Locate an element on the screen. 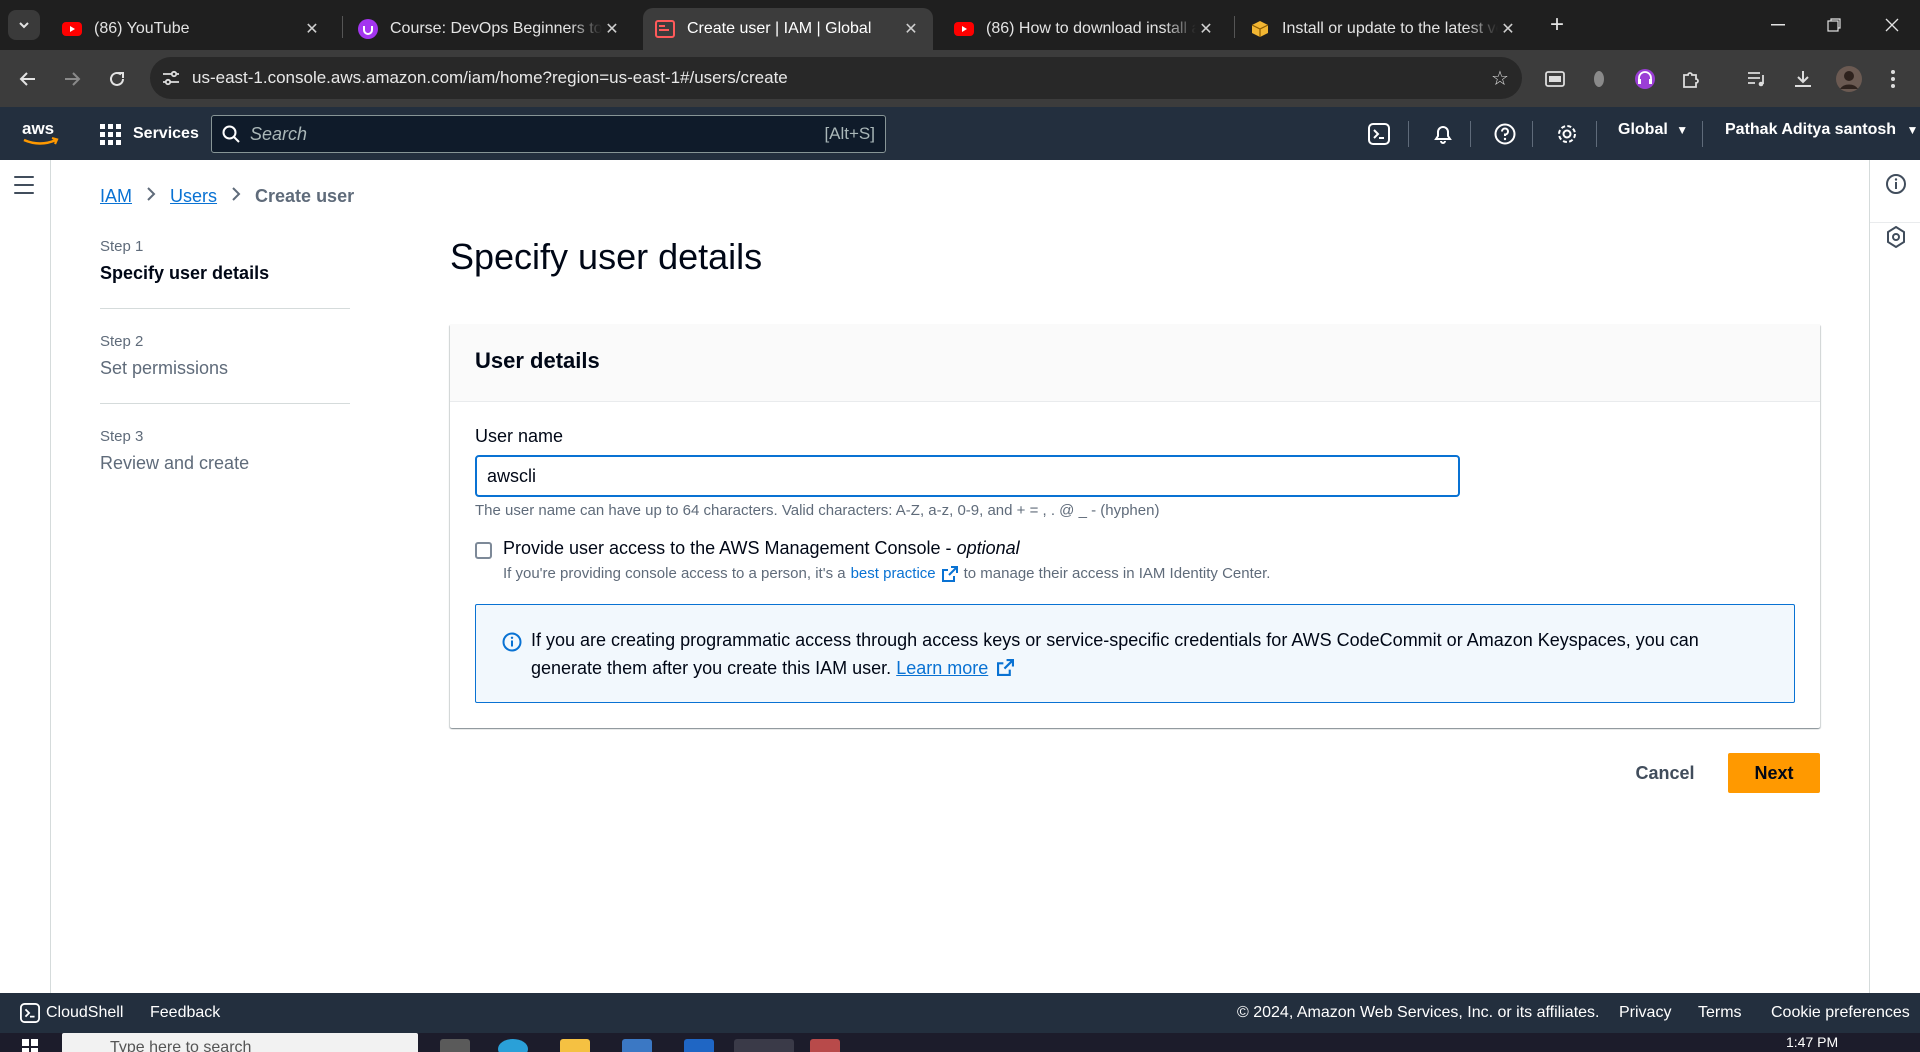 The width and height of the screenshot is (1920, 1052). aws-logo-icon: aws is located at coordinates (41, 134).